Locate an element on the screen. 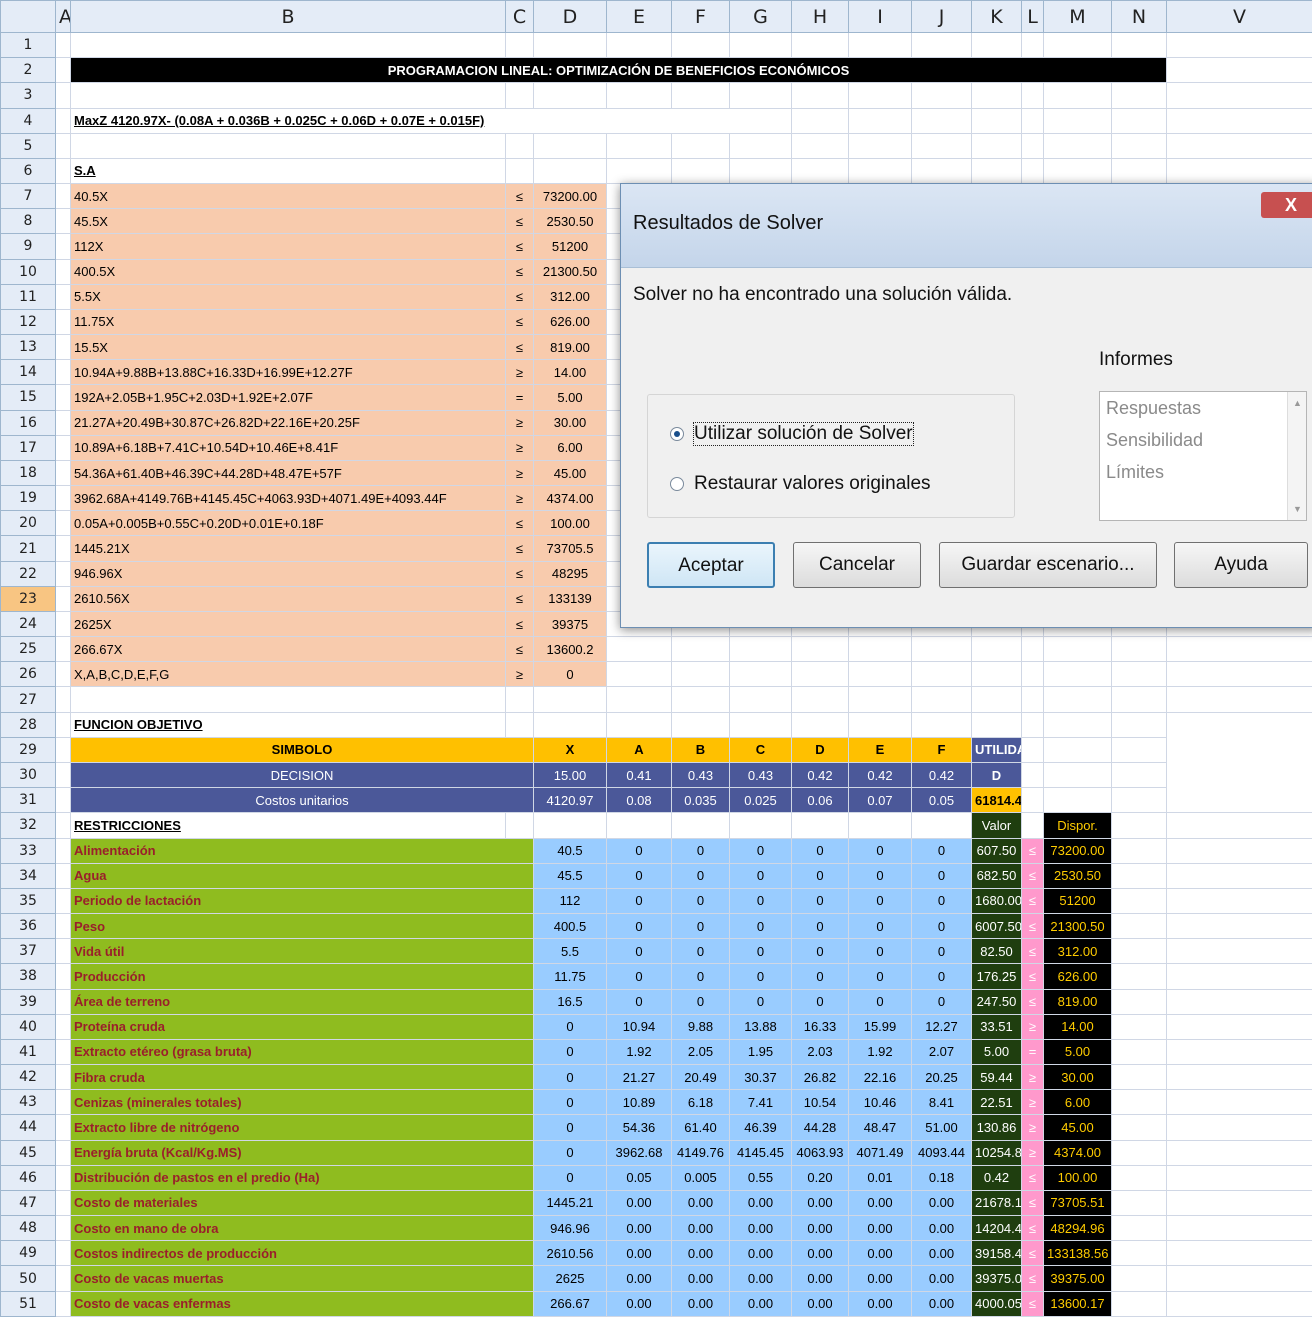 The image size is (1312, 1317). row-header: 18 is located at coordinates (28, 473).